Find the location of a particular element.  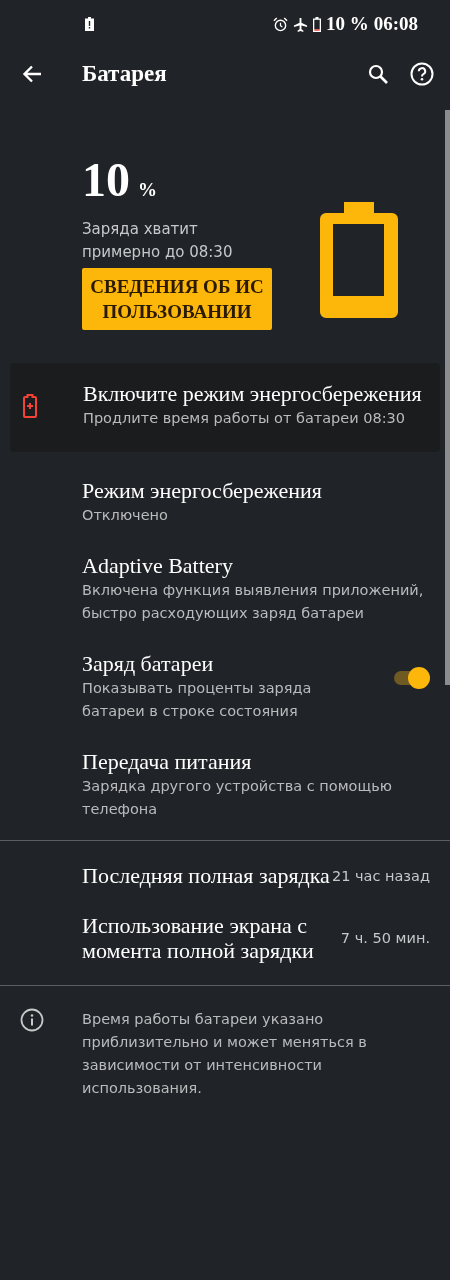

setting-summary: Зарядка другого устройства с помощью телефона is located at coordinates (237, 798).